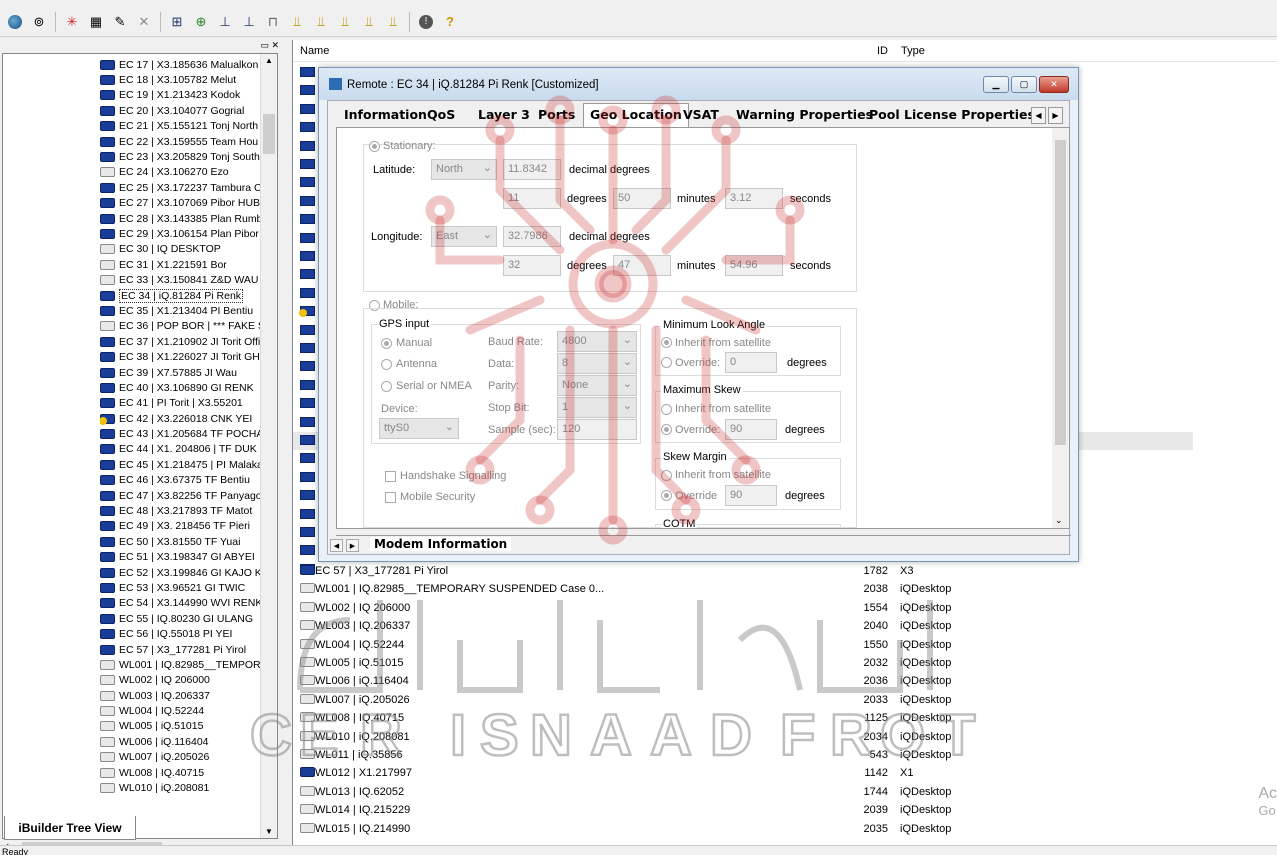 This screenshot has height=855, width=1277. Describe the element at coordinates (181, 557) in the screenshot. I see `tree-item: EC 51 | X3.198347 GI ABYEI` at that location.